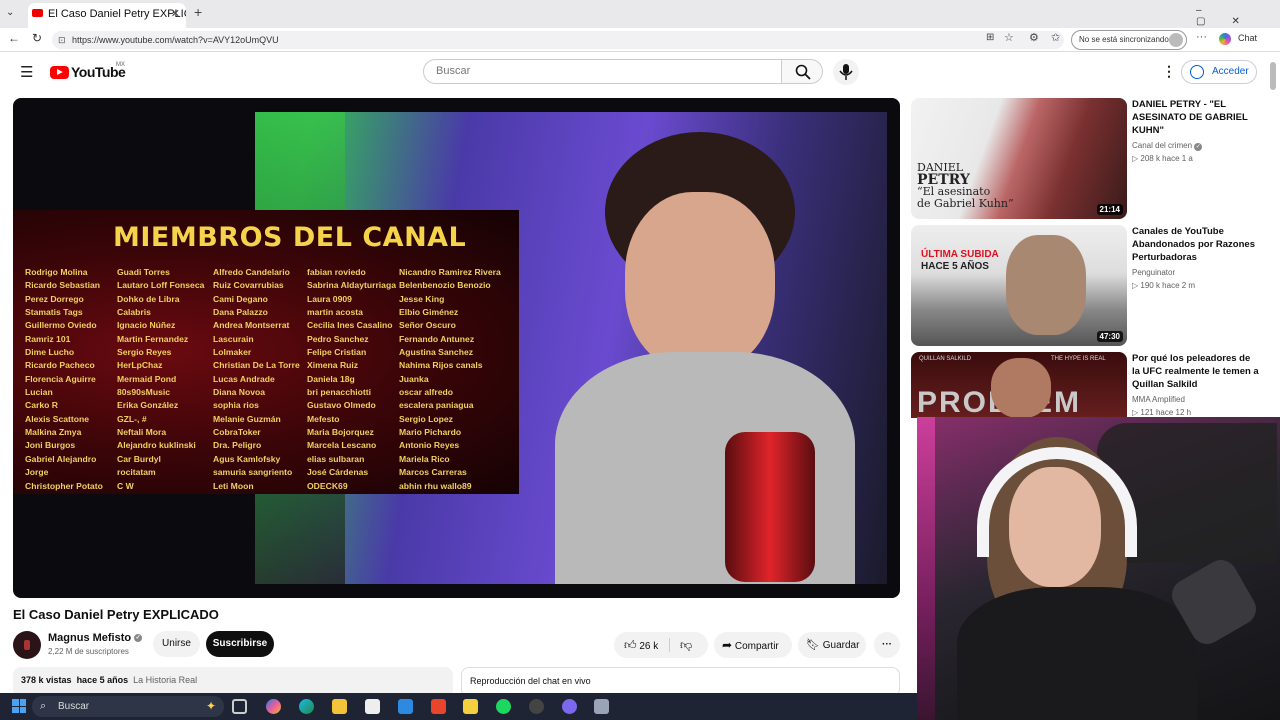  What do you see at coordinates (342, 445) in the screenshot?
I see `member-name: Marcela Lescano` at bounding box center [342, 445].